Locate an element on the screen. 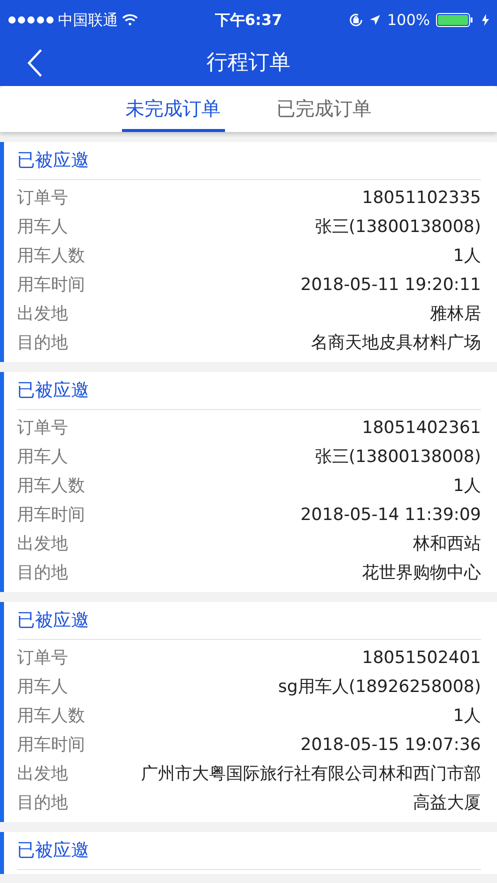 The height and width of the screenshot is (883, 497). wifi-icon is located at coordinates (130, 20).